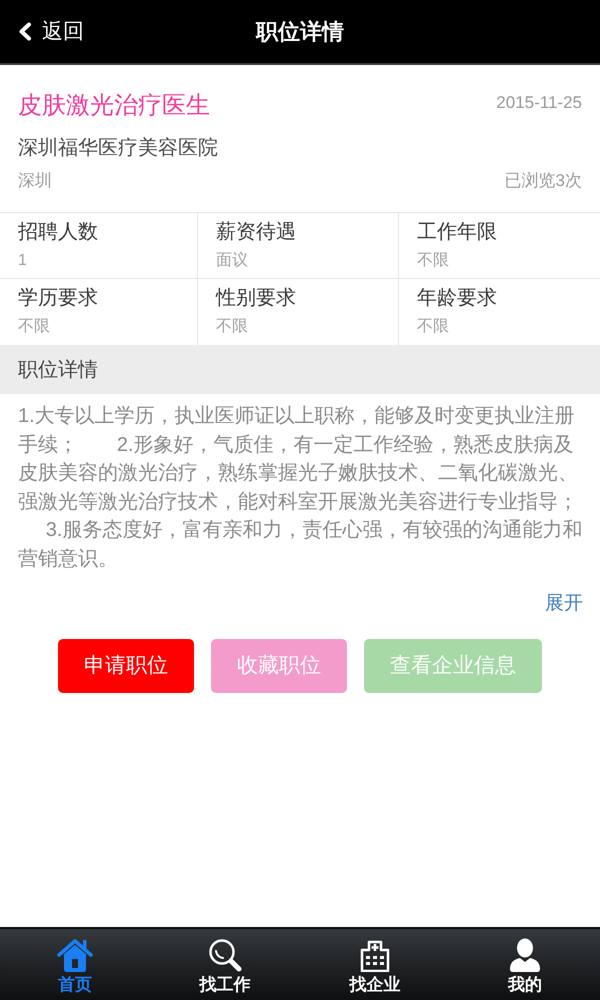 The image size is (600, 1000). Describe the element at coordinates (539, 103) in the screenshot. I see `post-date: 2015-11-25` at that location.